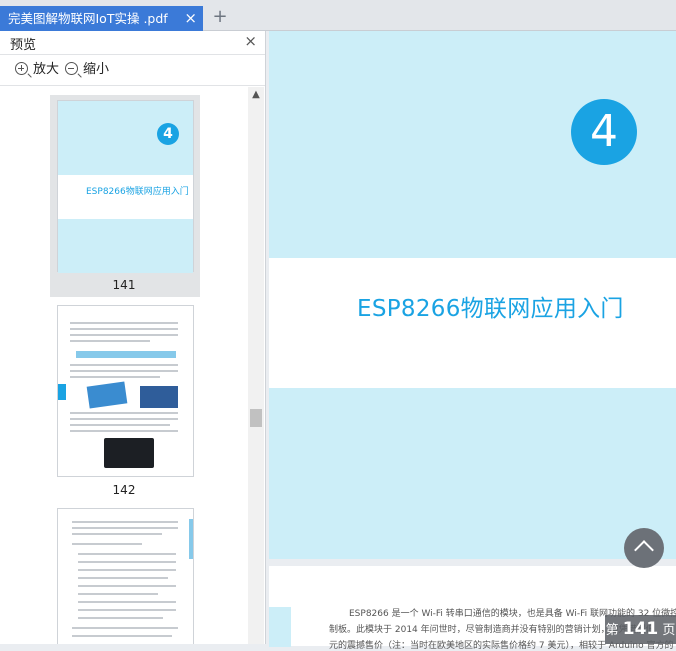 Image resolution: width=676 pixels, height=651 pixels. I want to click on tab-title: 完美图解物联网IoT实操 .pdf, so click(88, 18).